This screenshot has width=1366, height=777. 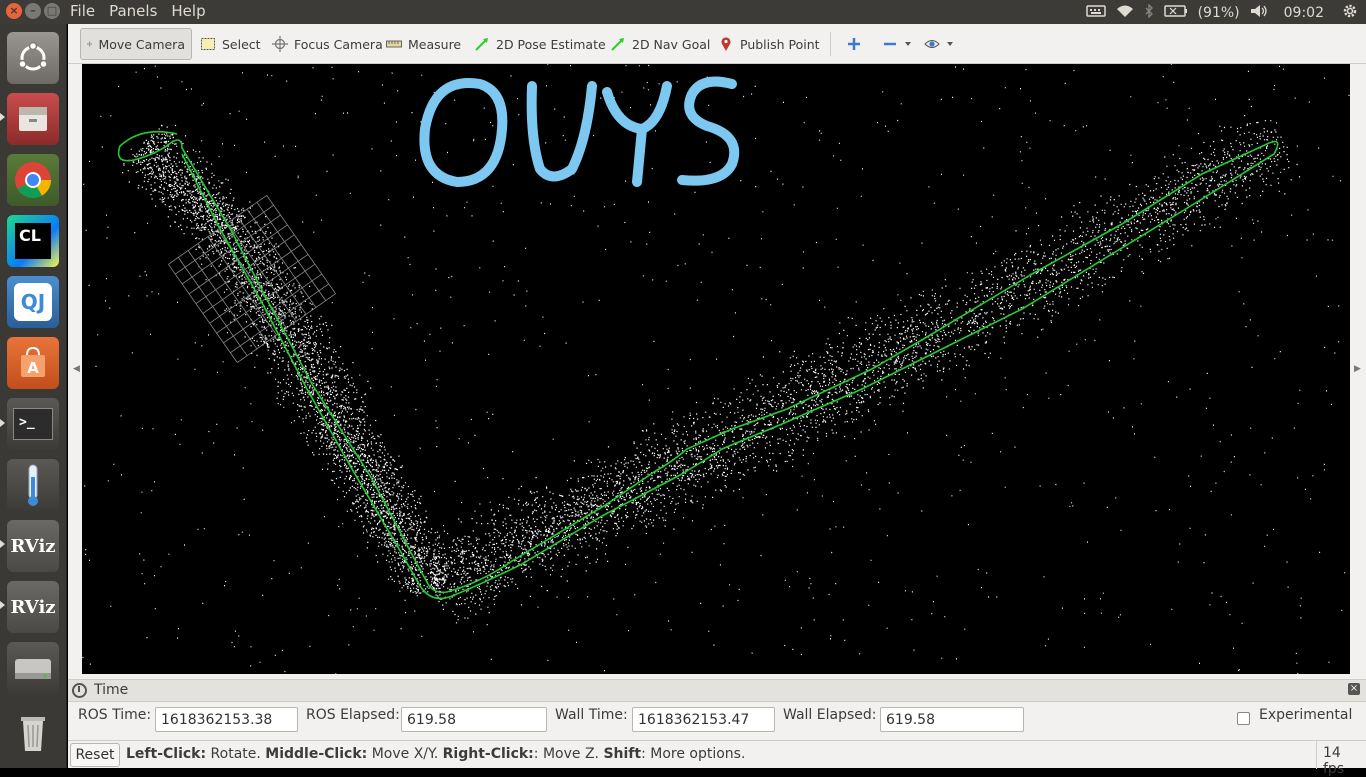 What do you see at coordinates (622, 754) in the screenshot?
I see `hint-shift: Shift` at bounding box center [622, 754].